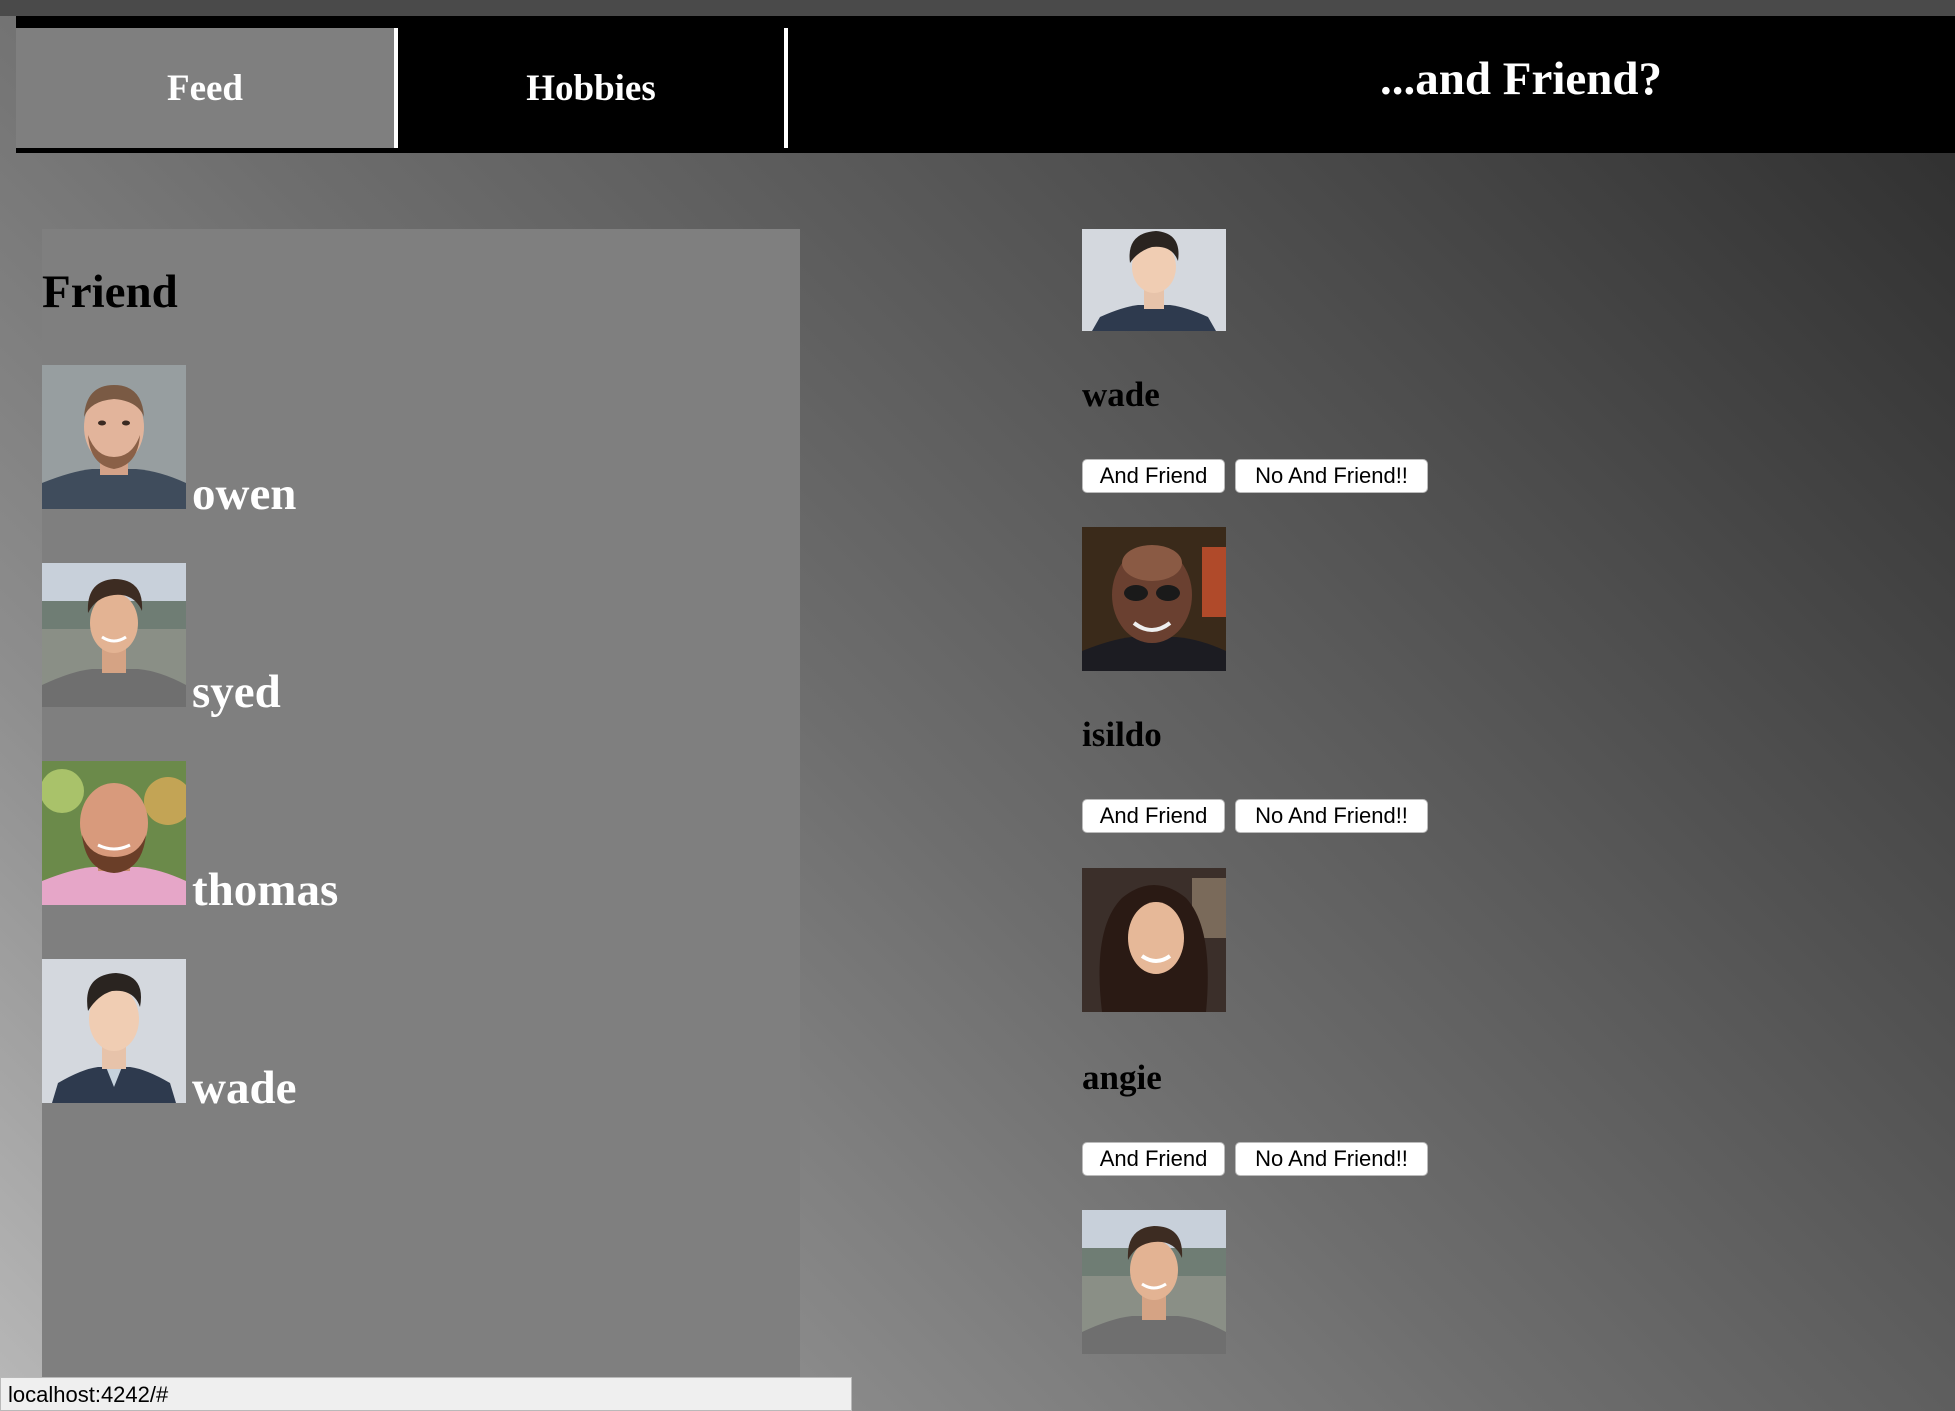  I want to click on tab-feed-label: Feed, so click(205, 88).